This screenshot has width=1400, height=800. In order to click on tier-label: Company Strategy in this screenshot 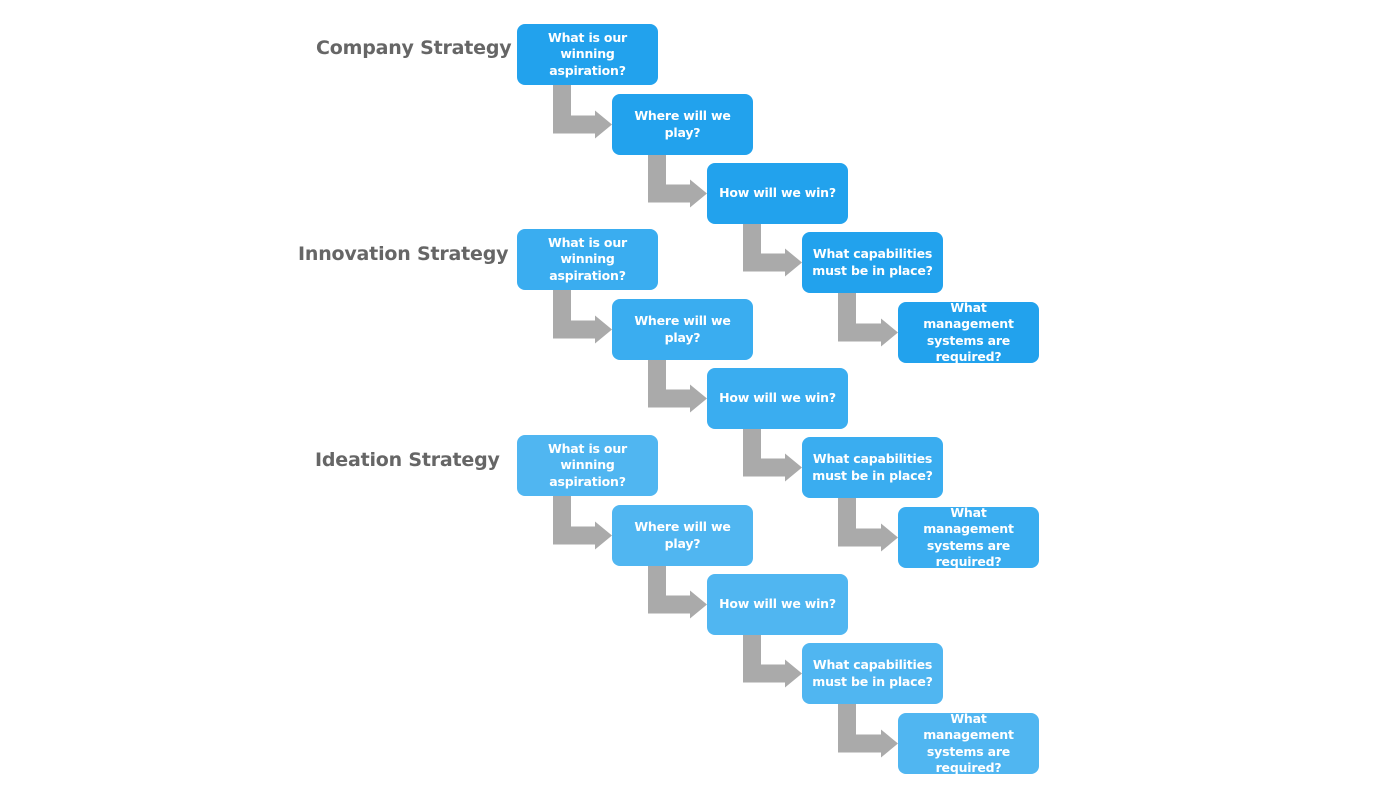, I will do `click(414, 48)`.